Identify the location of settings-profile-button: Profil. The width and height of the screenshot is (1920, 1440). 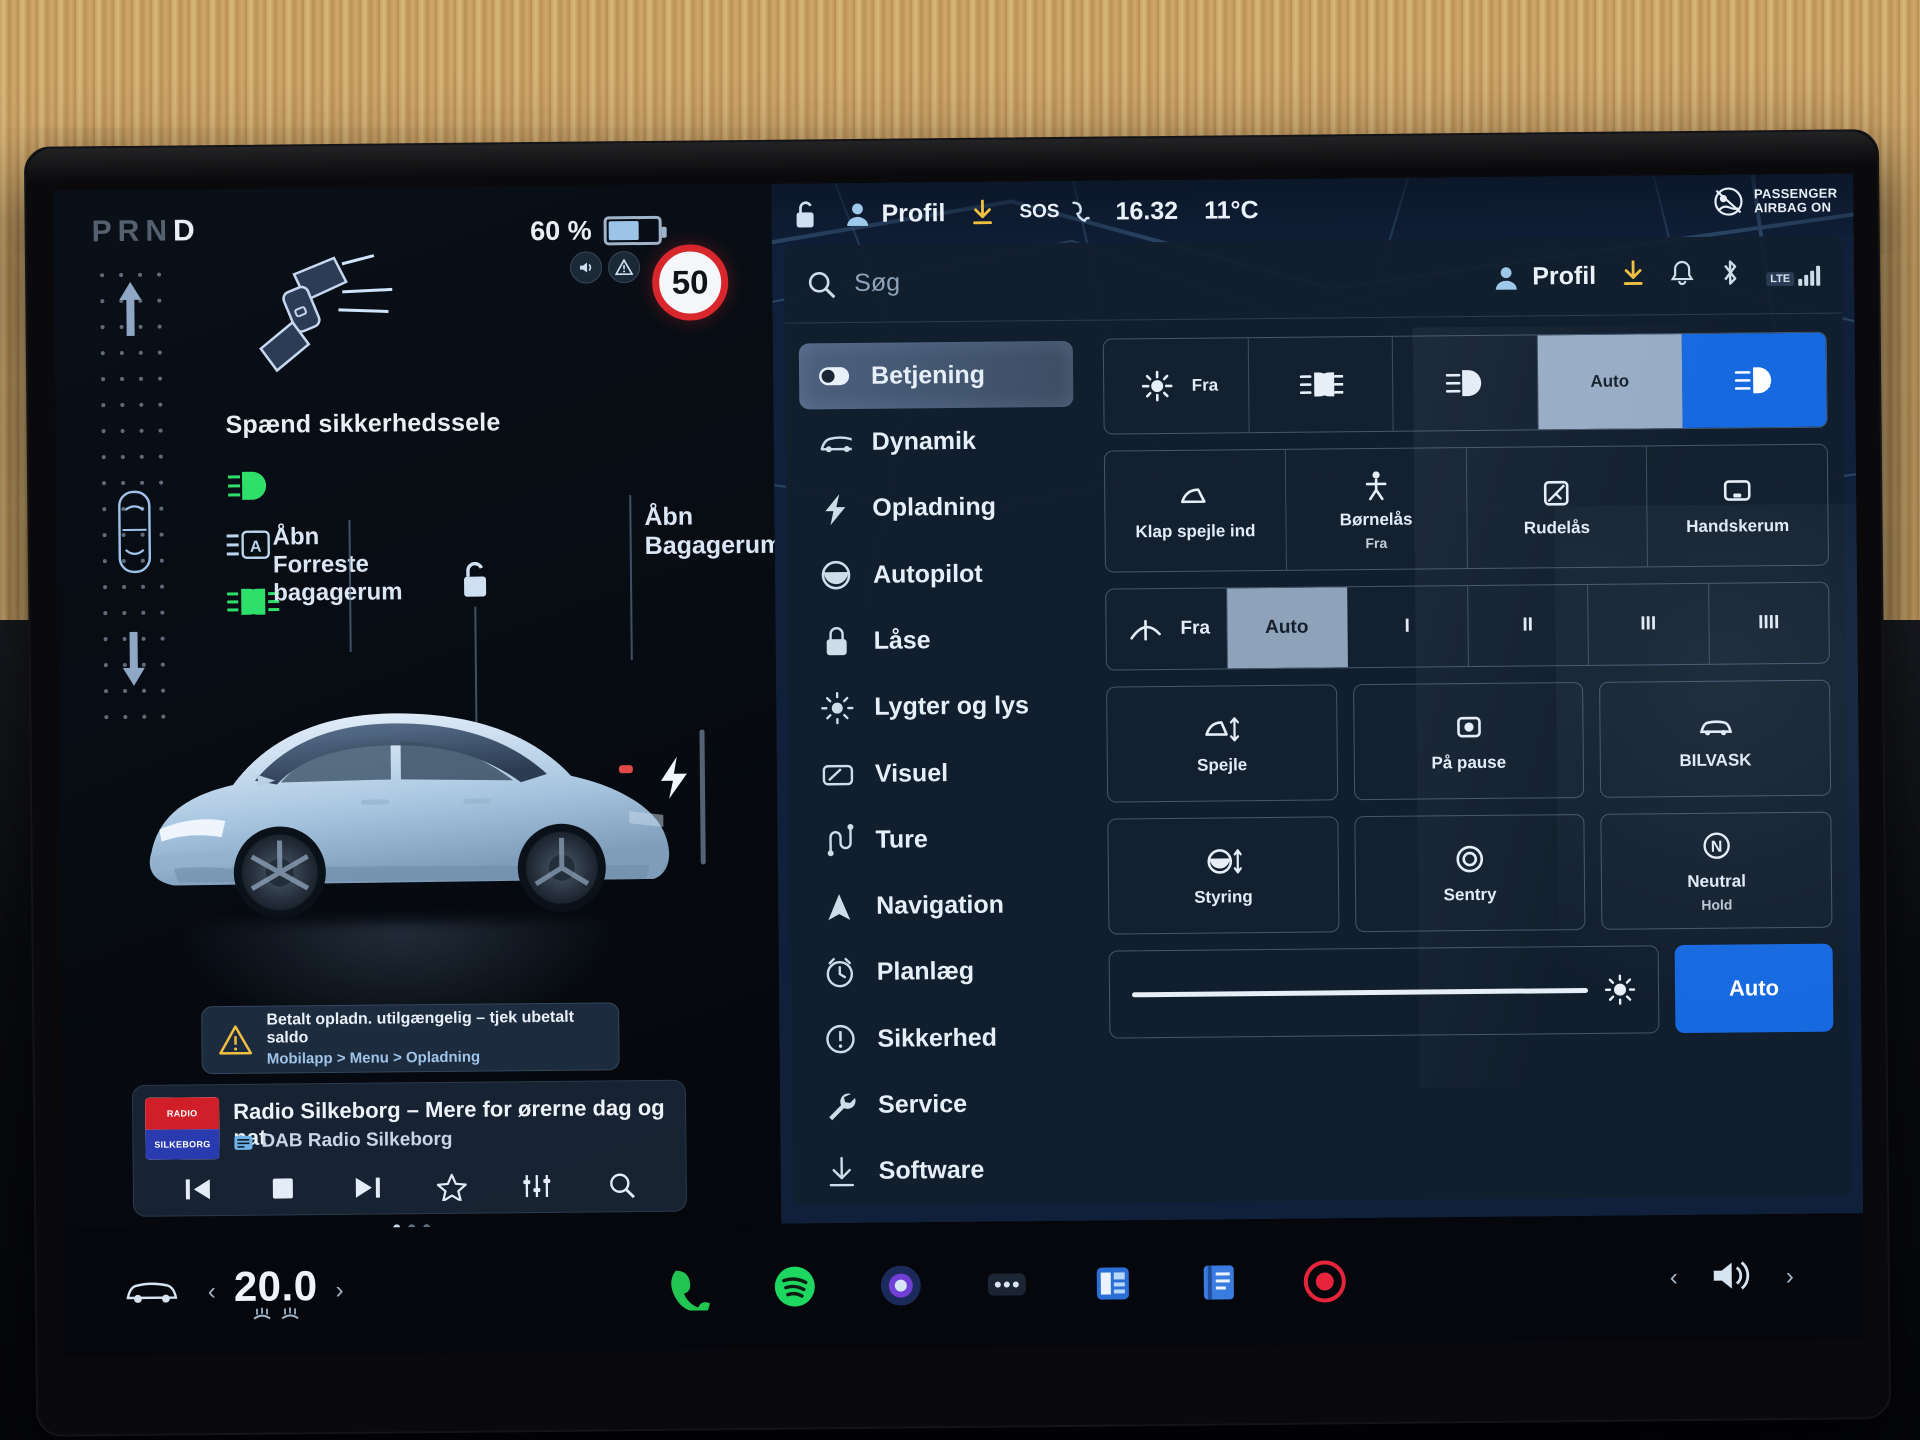
(1544, 277).